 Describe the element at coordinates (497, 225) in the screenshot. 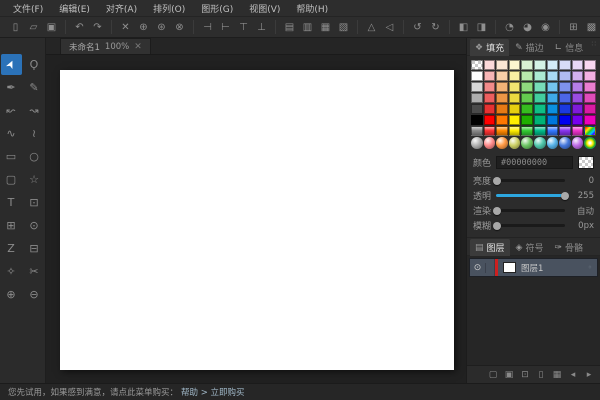

I see `blur-slider-handle` at that location.